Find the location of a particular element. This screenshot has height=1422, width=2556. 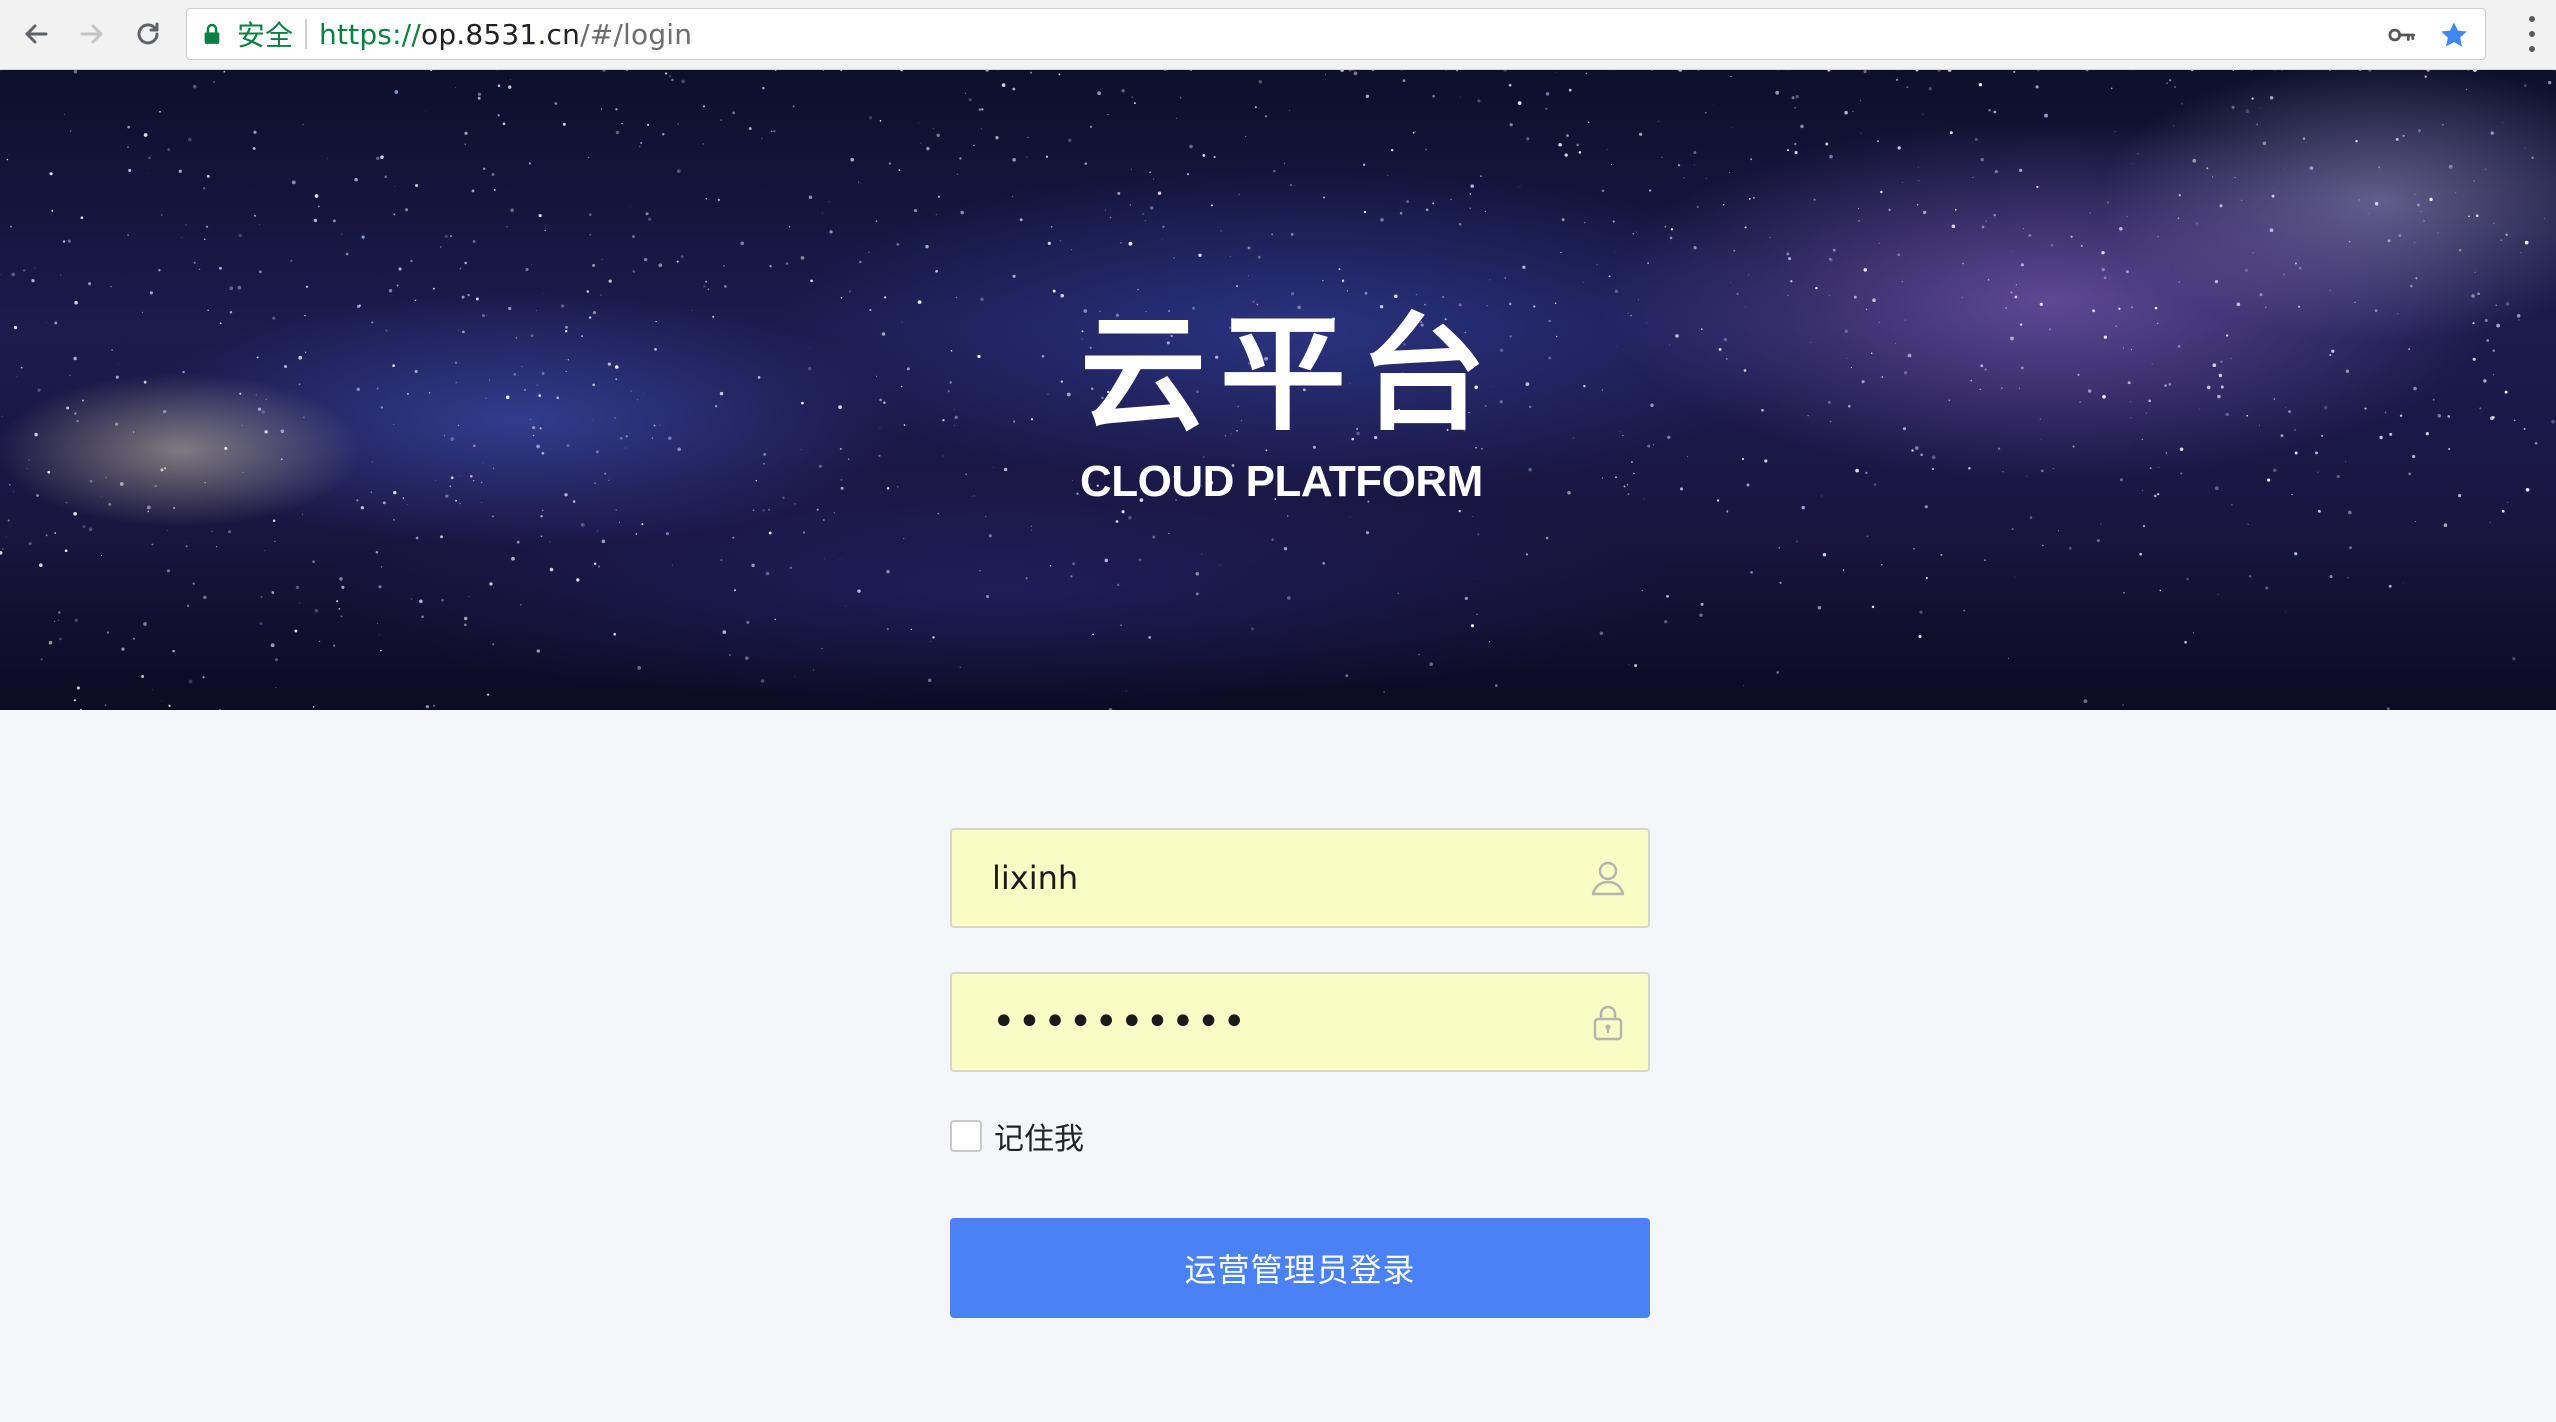

back-button is located at coordinates (36, 34).